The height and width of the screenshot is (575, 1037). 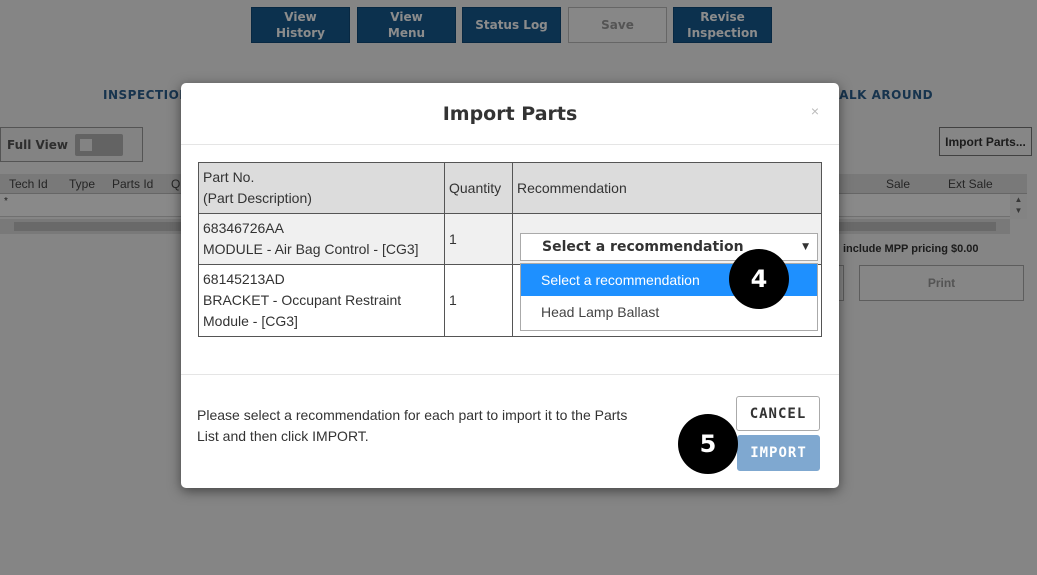 I want to click on cancel-button: CANCEL, so click(x=778, y=413).